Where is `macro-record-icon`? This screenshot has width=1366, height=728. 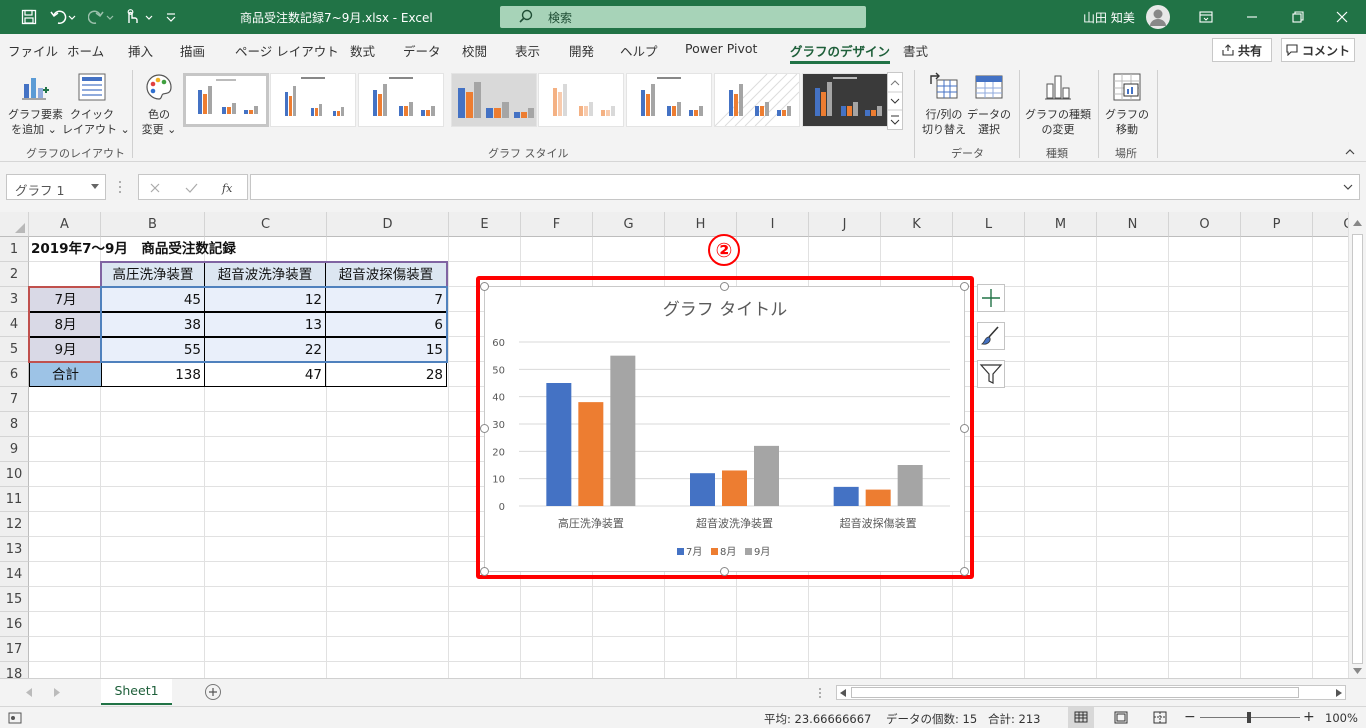
macro-record-icon is located at coordinates (15, 718).